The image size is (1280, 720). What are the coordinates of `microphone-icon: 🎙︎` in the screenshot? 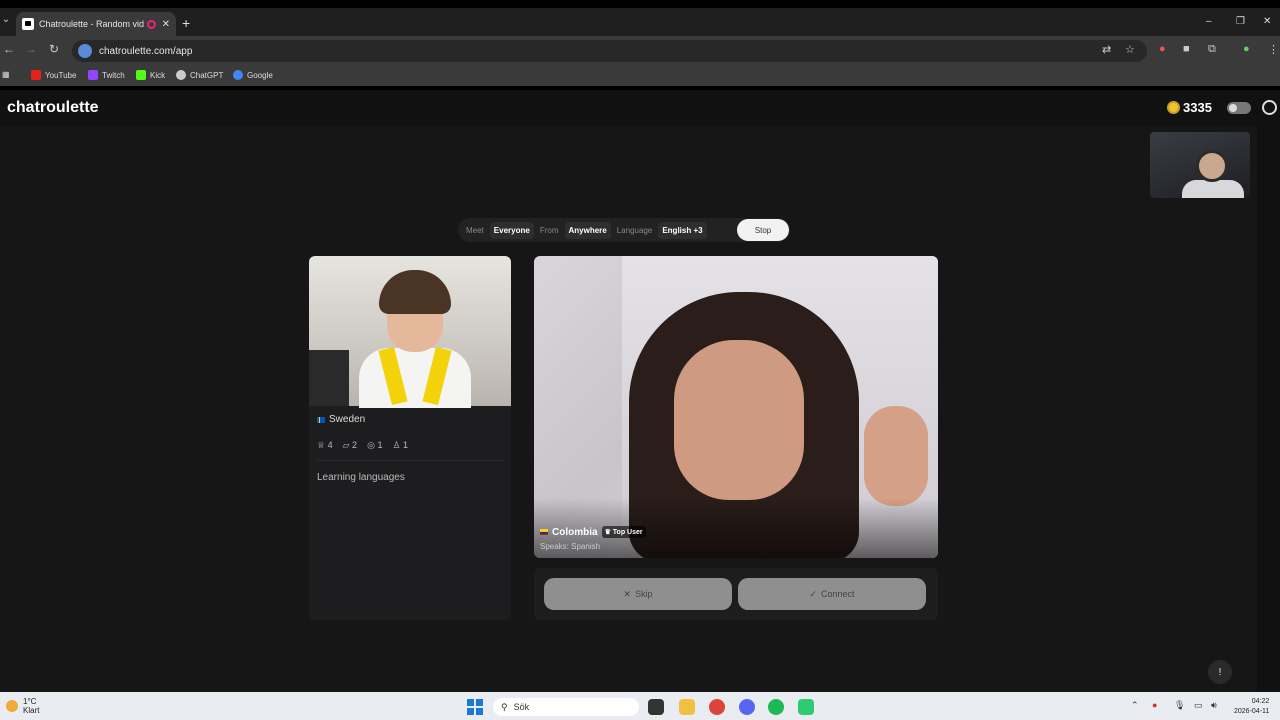 It's located at (1179, 705).